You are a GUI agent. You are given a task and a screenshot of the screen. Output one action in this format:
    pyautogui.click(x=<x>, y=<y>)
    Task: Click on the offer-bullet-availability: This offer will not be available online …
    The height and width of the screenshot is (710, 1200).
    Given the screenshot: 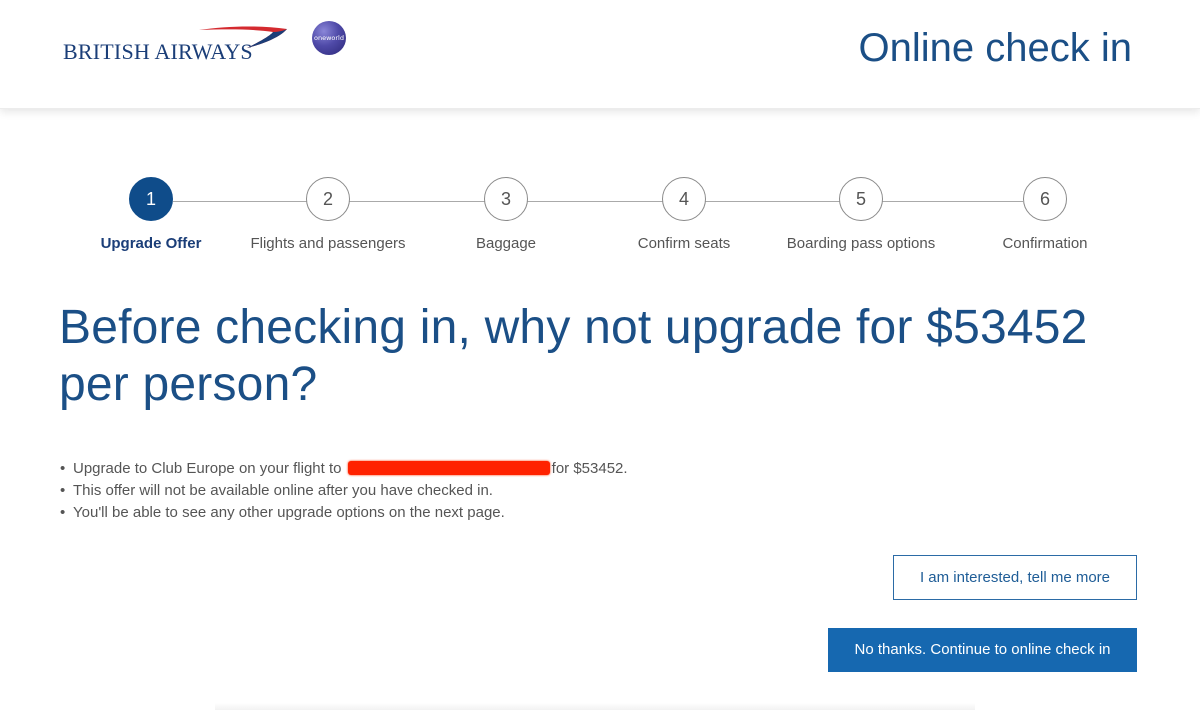 What is the action you would take?
    pyautogui.click(x=344, y=491)
    